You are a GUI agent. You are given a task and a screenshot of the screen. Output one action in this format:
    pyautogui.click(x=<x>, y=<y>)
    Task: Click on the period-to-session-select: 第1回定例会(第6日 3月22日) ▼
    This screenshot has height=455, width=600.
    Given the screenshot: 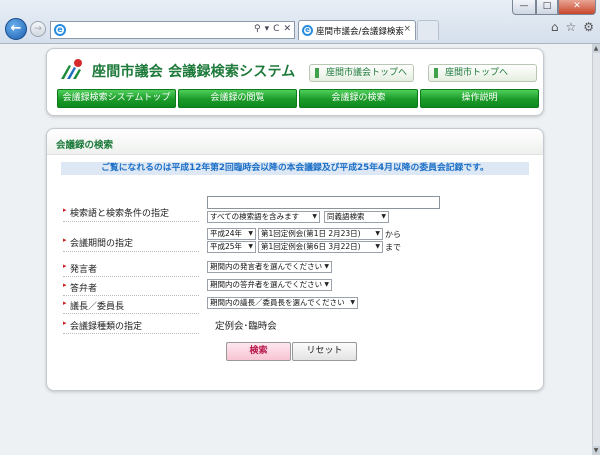 What is the action you would take?
    pyautogui.click(x=320, y=247)
    